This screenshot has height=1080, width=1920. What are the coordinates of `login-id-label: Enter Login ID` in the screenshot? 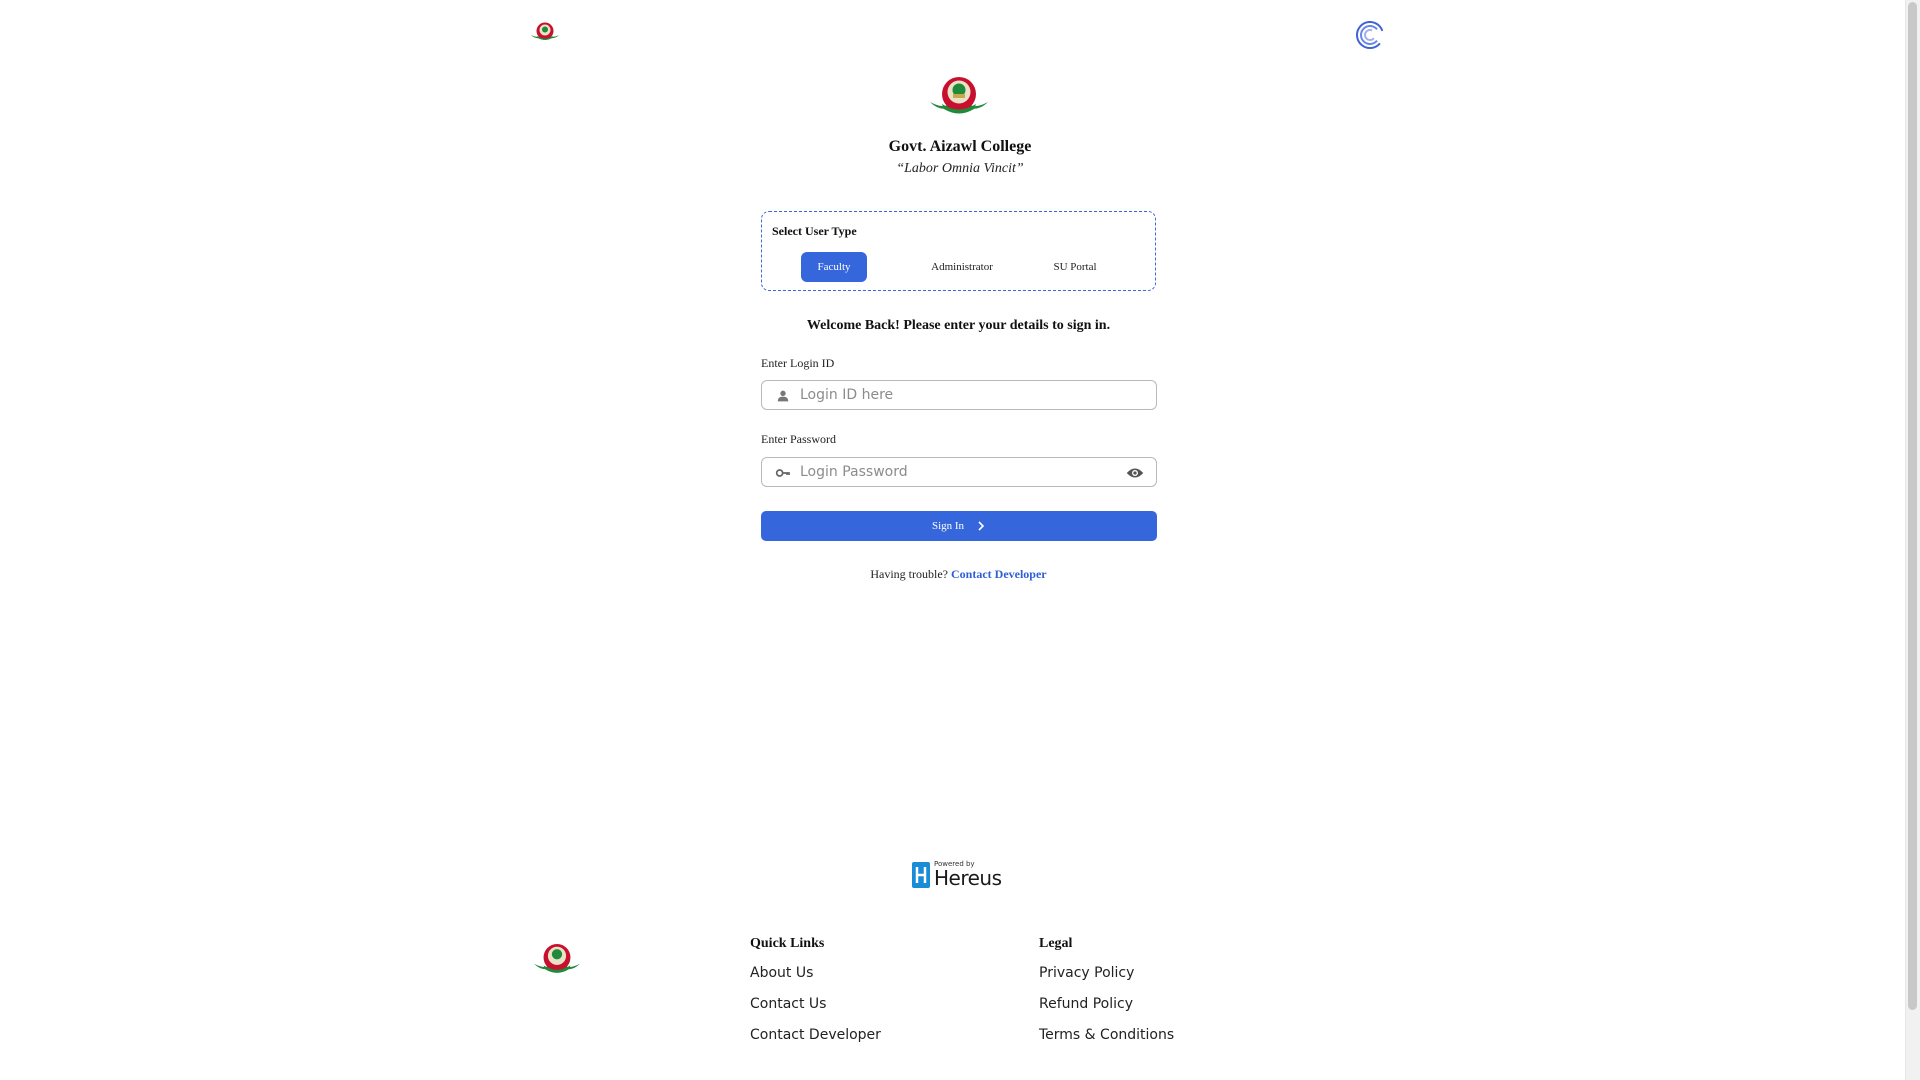 It's located at (798, 363).